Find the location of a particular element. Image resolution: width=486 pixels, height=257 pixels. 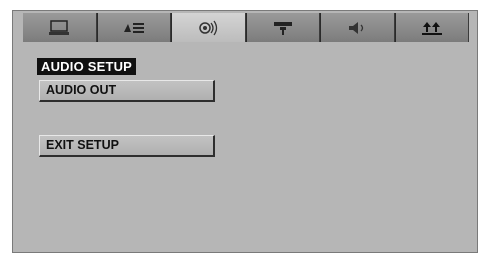

tab-audio-setup is located at coordinates (209, 27).